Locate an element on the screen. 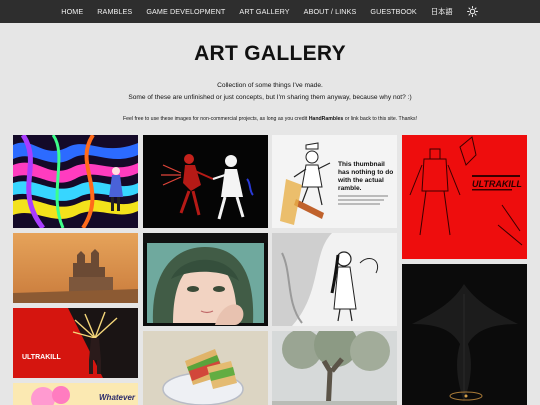 Image resolution: width=540 pixels, height=405 pixels. green-hair-girl-artwork is located at coordinates (205, 279).